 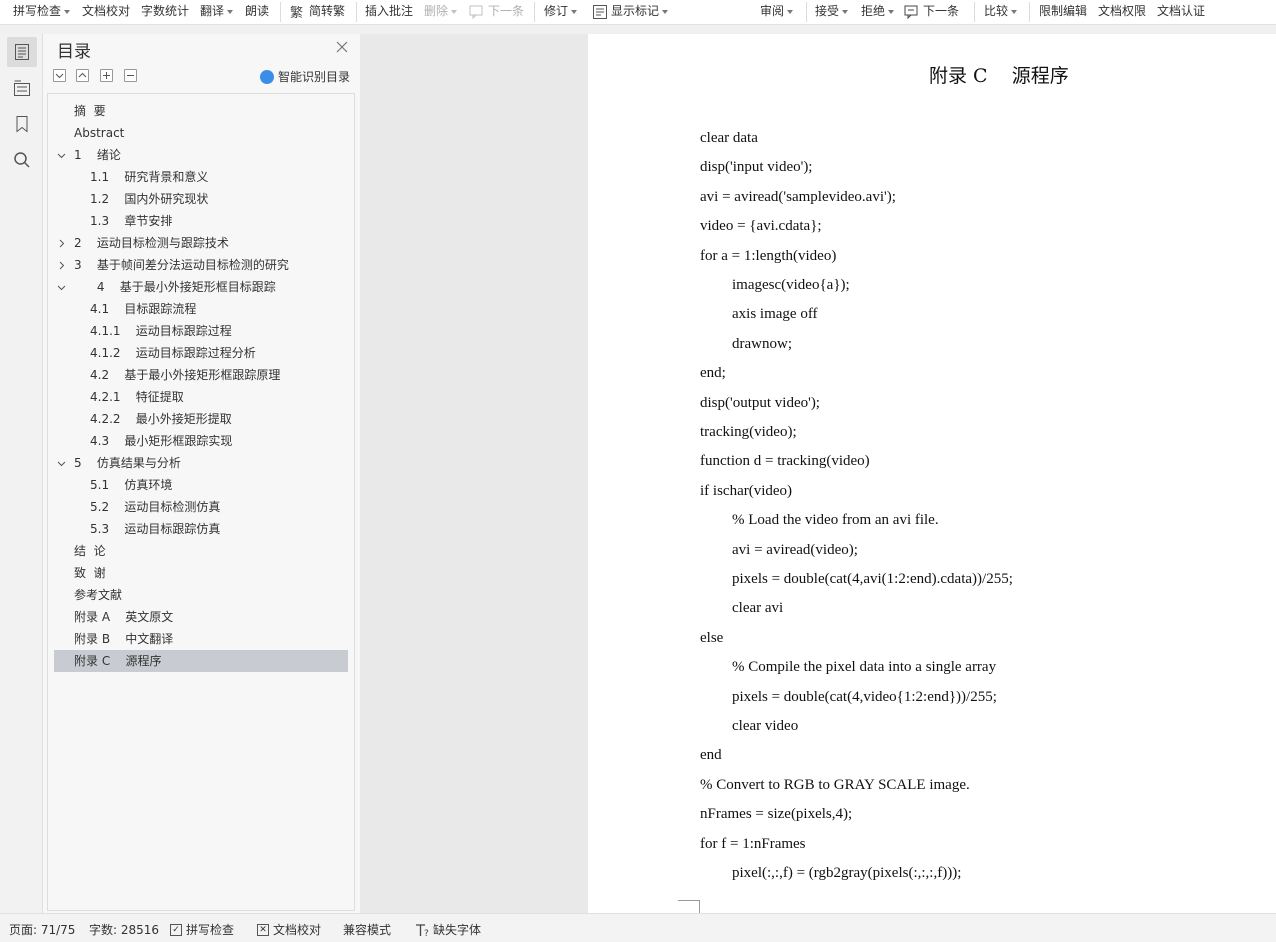 I want to click on code-line: disp('output video');, so click(x=760, y=402).